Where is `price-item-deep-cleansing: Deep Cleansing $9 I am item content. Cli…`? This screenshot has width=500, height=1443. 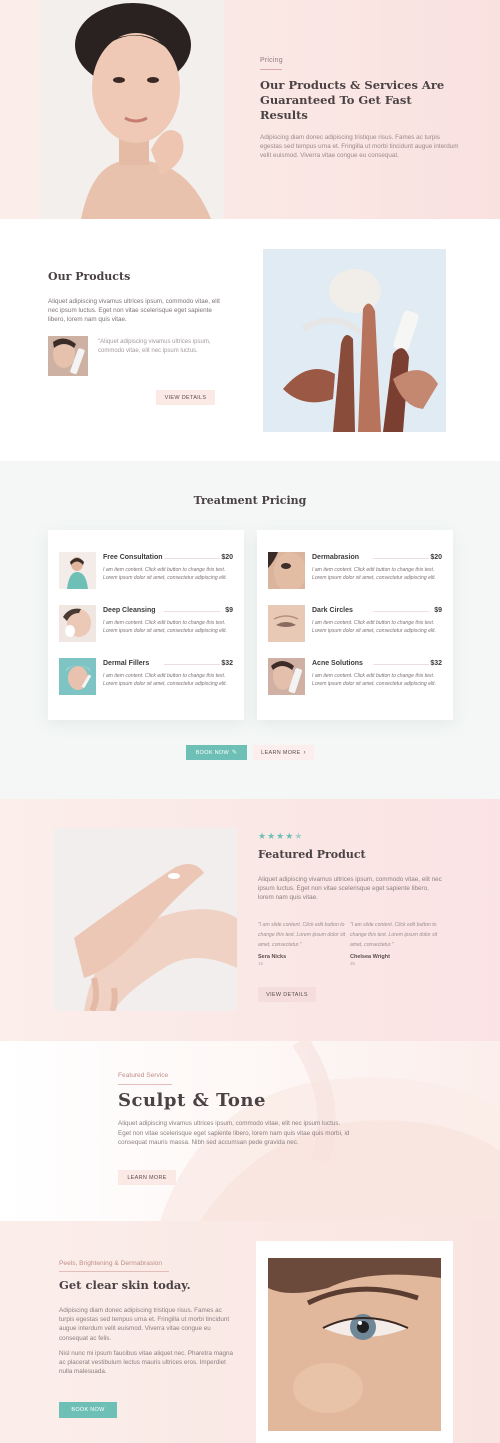 price-item-deep-cleansing: Deep Cleansing $9 I am item content. Cli… is located at coordinates (146, 624).